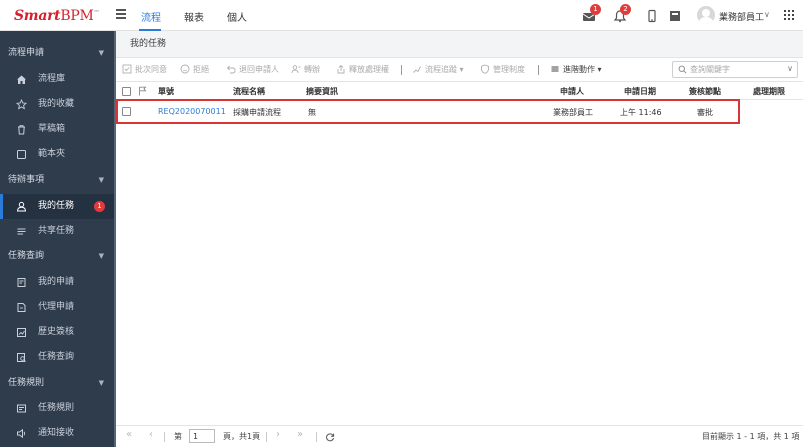 The image size is (803, 447). I want to click on user-icon, so click(21, 206).